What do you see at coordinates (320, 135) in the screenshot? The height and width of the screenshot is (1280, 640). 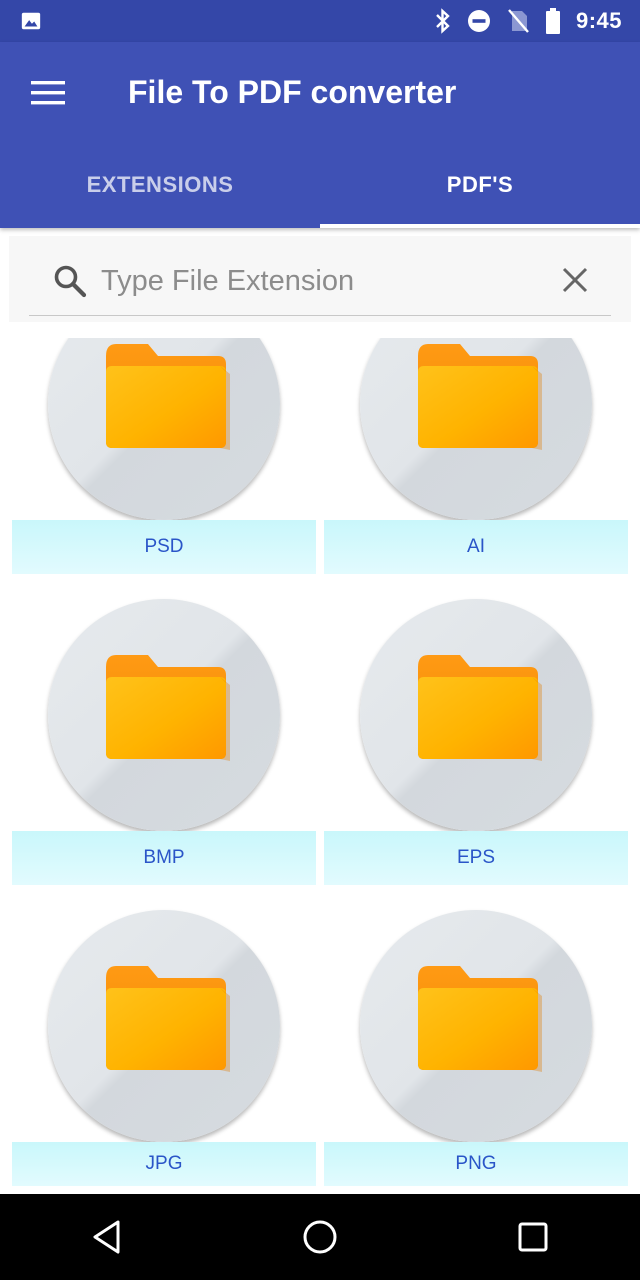 I see `app-bar: File To PDF converter EXTENSIONS PDF'S` at bounding box center [320, 135].